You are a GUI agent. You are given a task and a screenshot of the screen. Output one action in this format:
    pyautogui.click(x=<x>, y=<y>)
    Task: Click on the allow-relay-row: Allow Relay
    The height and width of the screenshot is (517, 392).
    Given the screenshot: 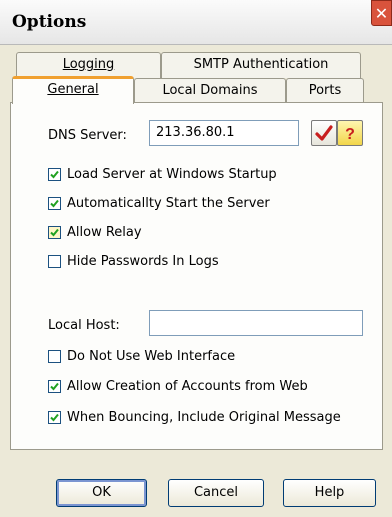 What is the action you would take?
    pyautogui.click(x=95, y=232)
    